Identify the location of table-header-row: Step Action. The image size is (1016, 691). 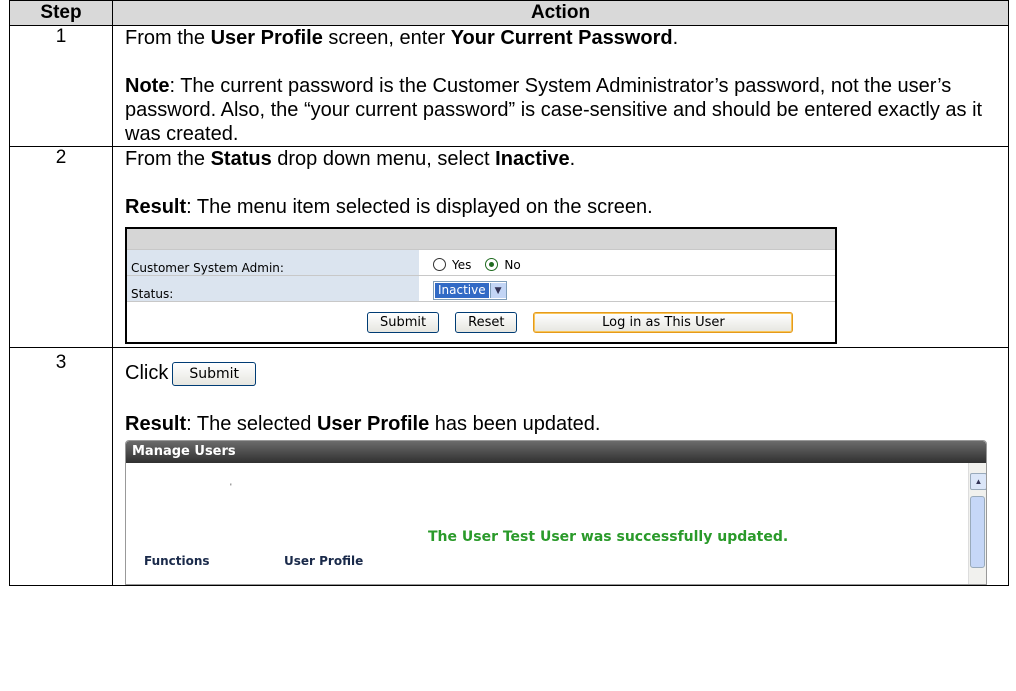
(509, 13).